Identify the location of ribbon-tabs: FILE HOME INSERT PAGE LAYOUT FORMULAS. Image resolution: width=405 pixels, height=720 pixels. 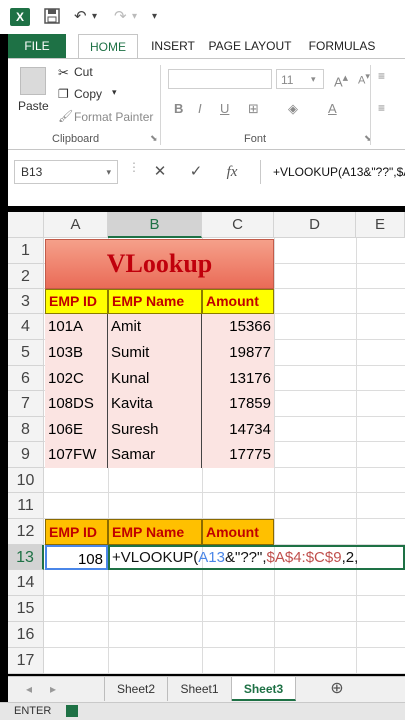
(206, 46).